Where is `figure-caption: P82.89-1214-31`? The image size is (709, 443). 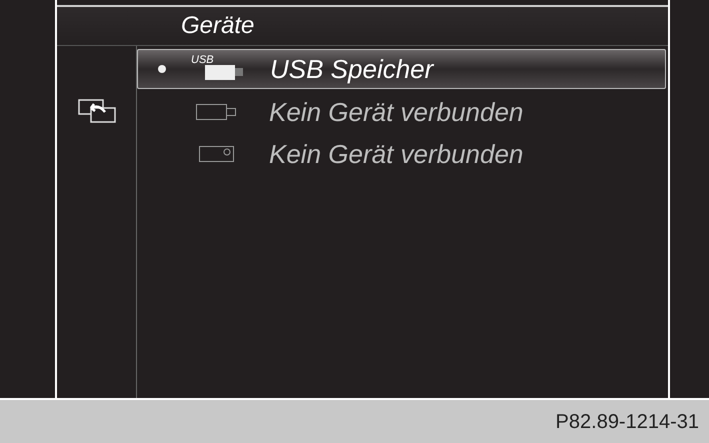 figure-caption: P82.89-1214-31 is located at coordinates (627, 422).